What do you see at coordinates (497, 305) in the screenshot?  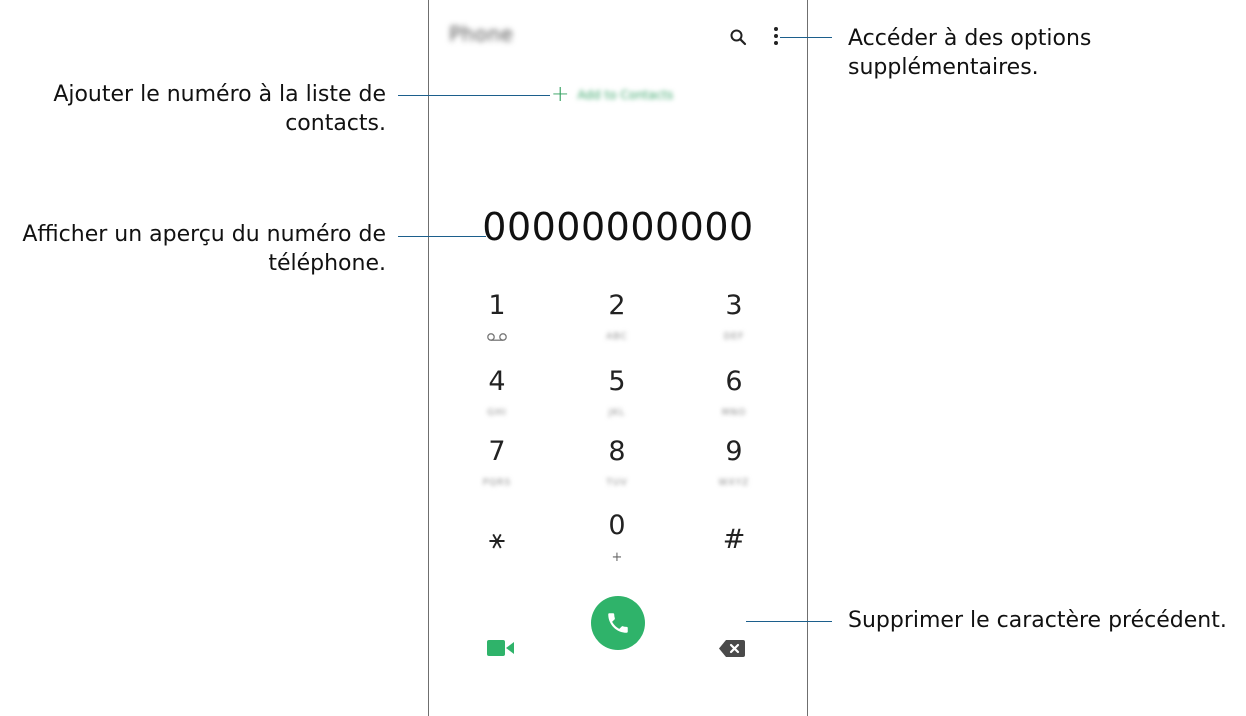 I see `key-digit: 1` at bounding box center [497, 305].